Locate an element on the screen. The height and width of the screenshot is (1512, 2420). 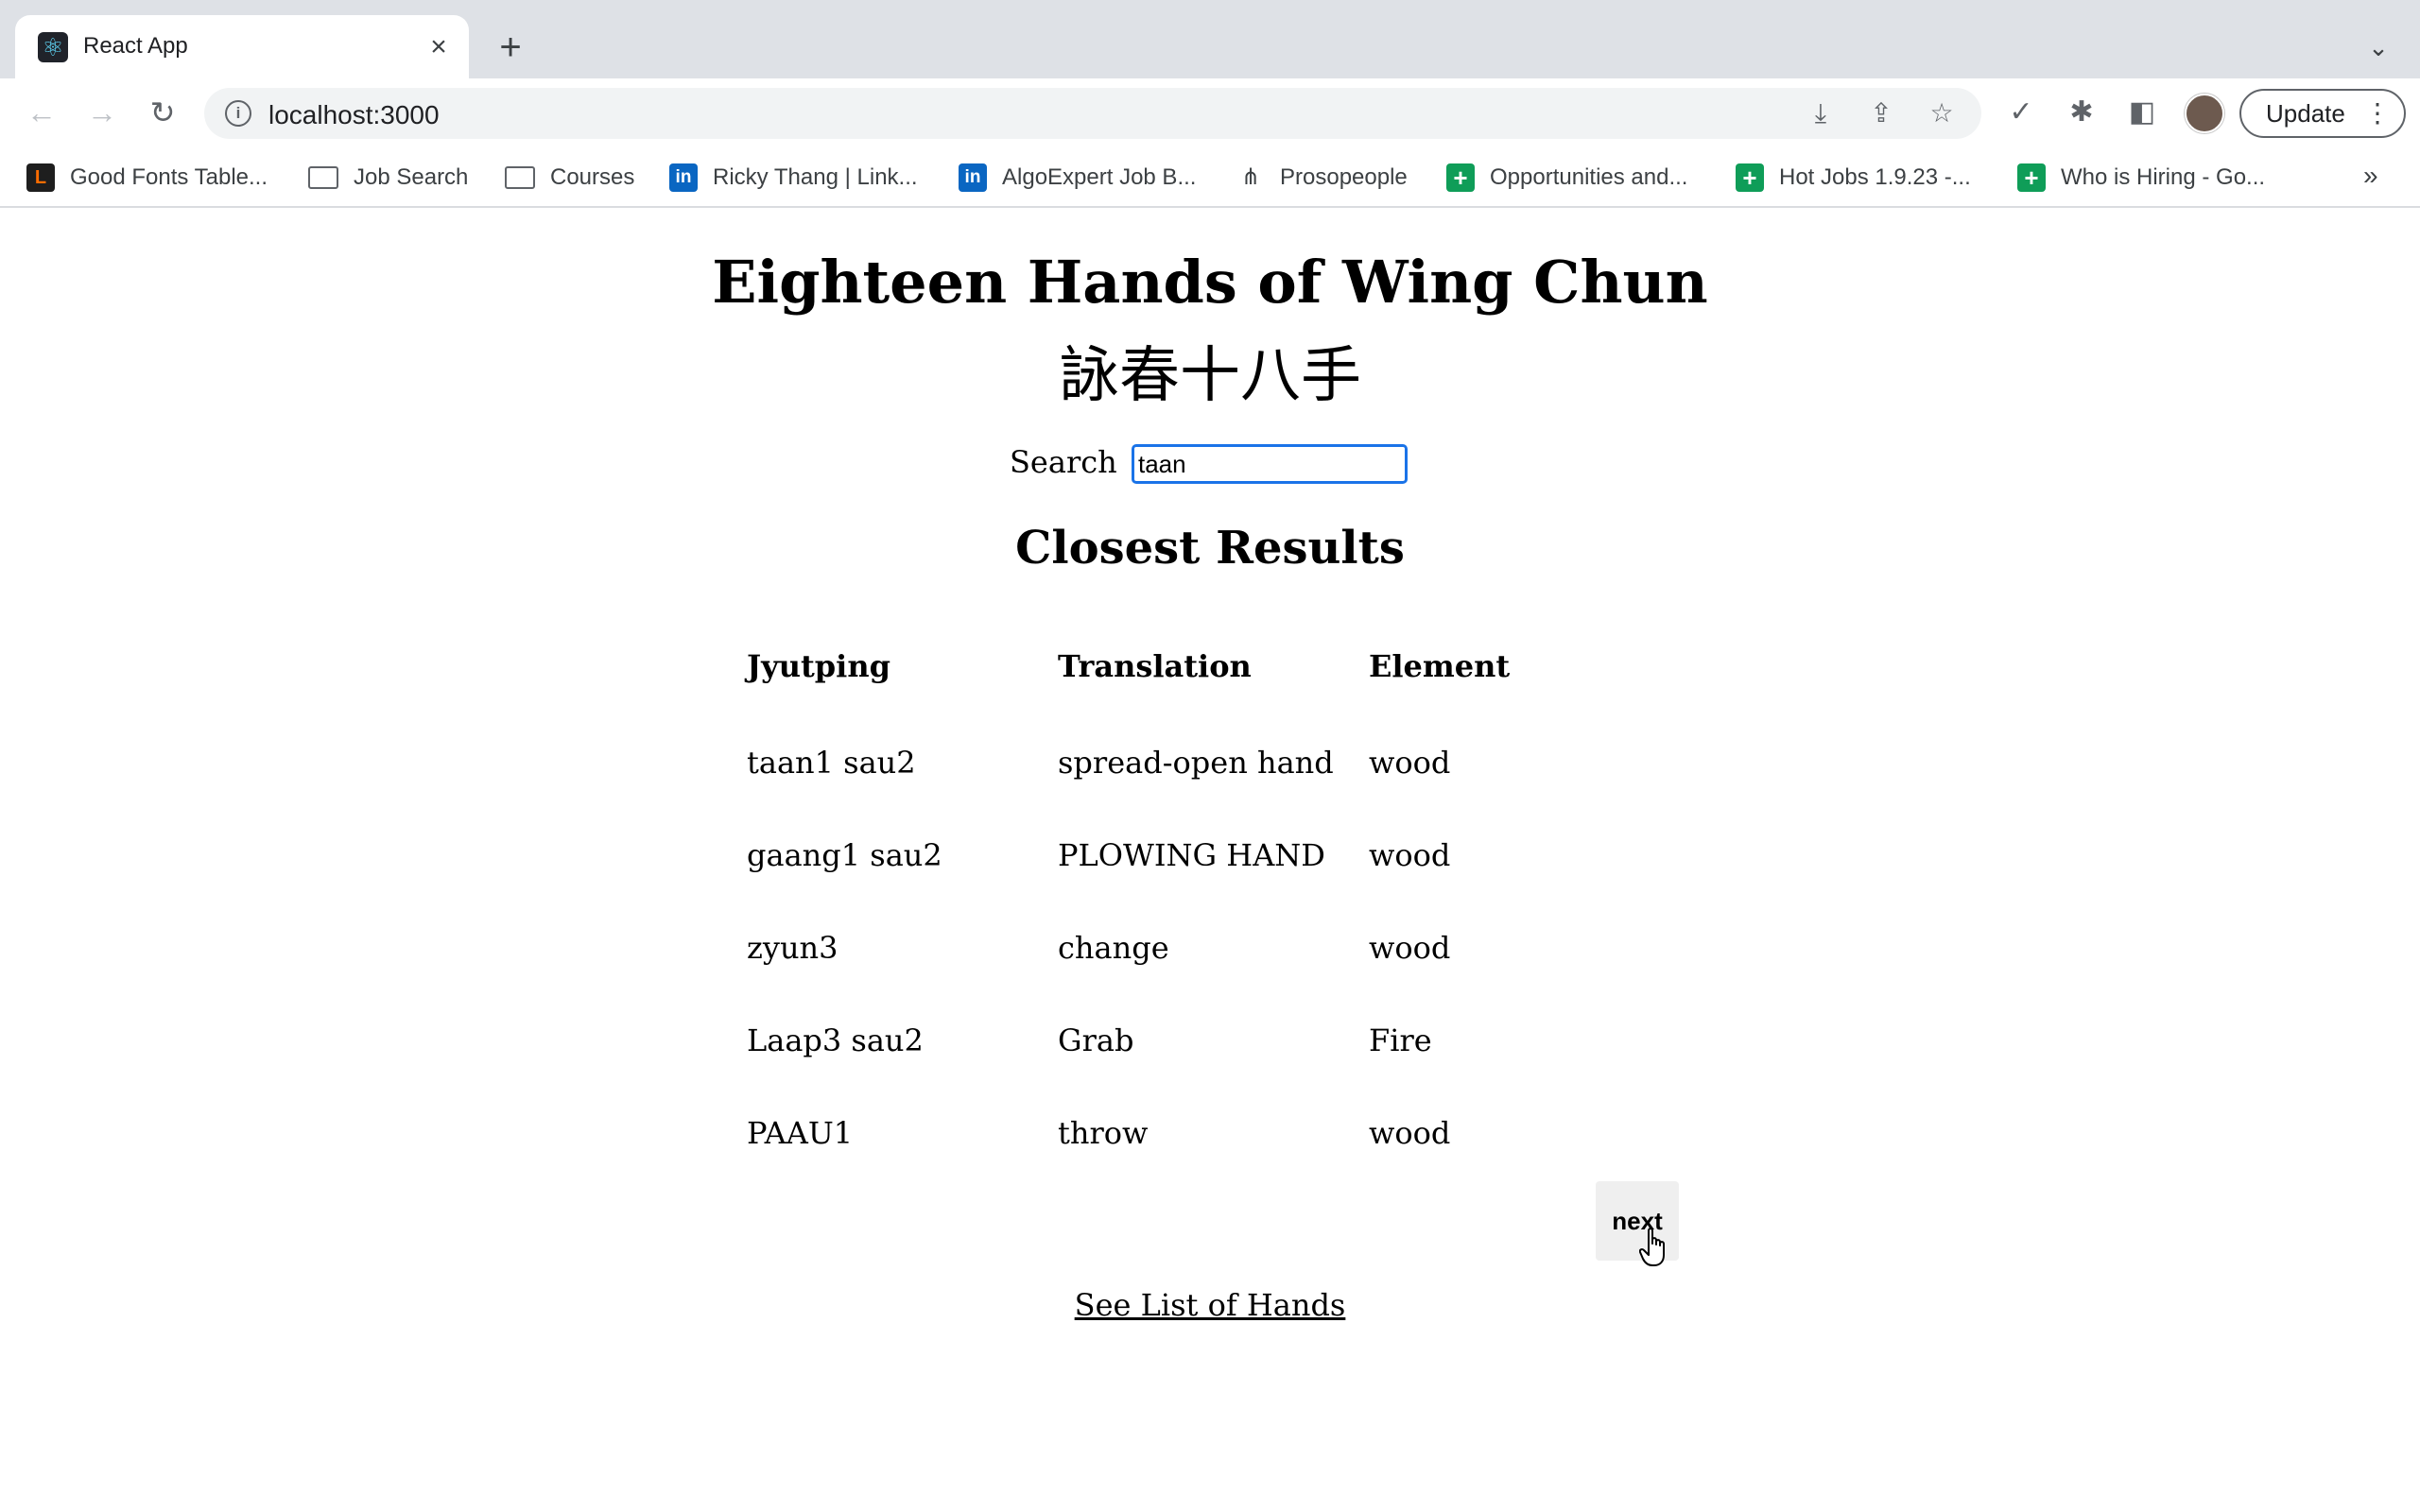
bookmark-item: ⋔ Prosopeople is located at coordinates (1322, 178).